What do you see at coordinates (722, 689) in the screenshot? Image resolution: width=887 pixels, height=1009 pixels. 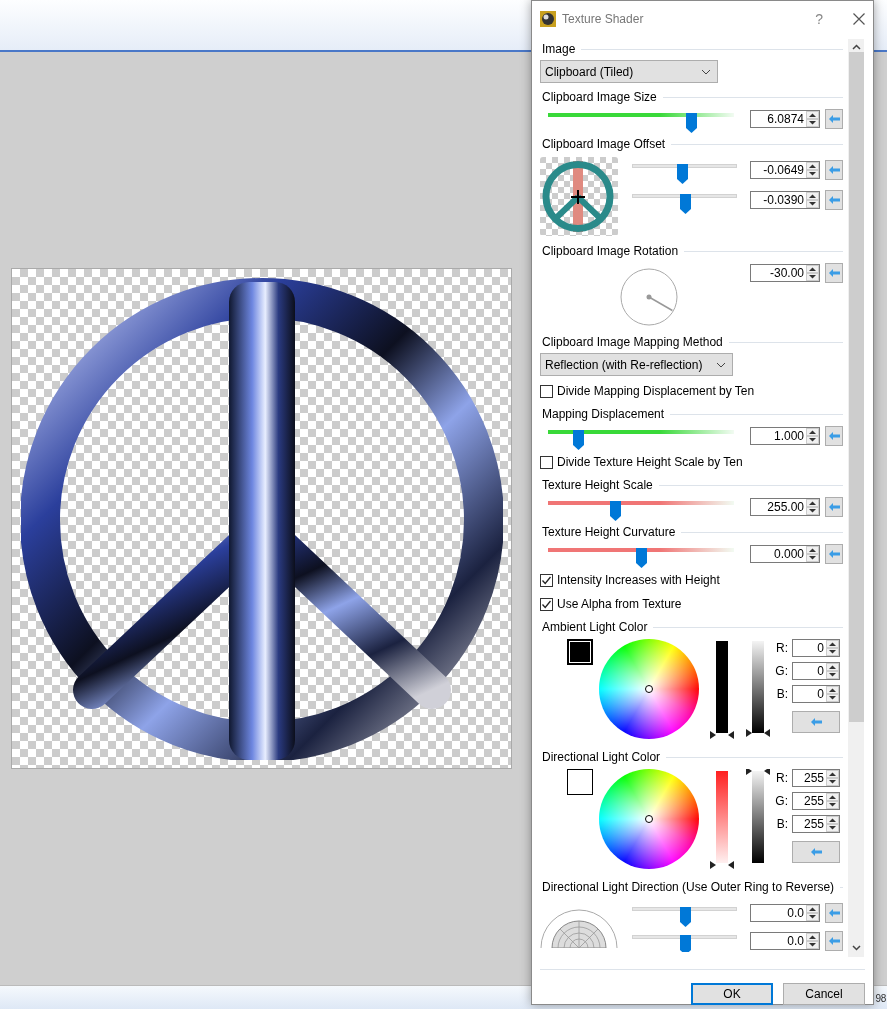 I see `saturation-bar` at bounding box center [722, 689].